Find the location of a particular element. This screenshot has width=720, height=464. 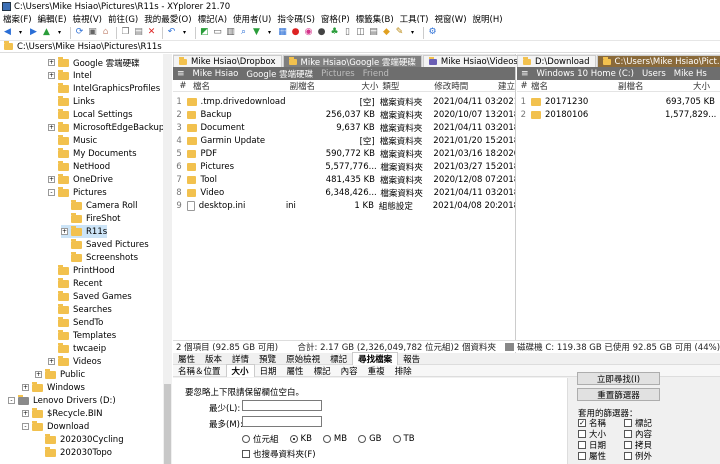

copy-icon: ❐ is located at coordinates (125, 32).